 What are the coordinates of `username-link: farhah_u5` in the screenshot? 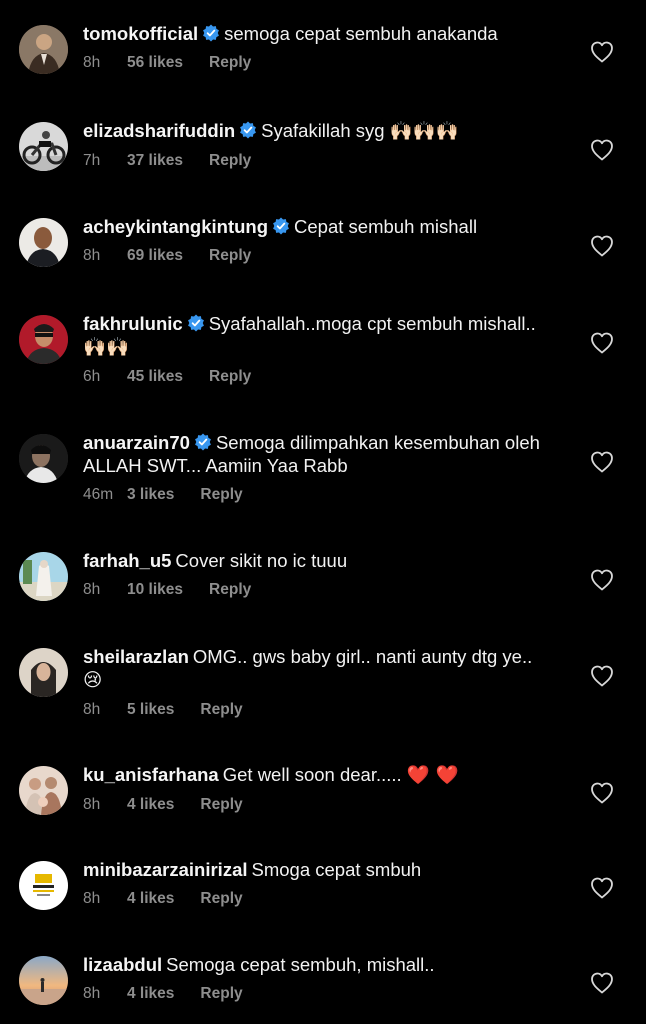 It's located at (127, 560).